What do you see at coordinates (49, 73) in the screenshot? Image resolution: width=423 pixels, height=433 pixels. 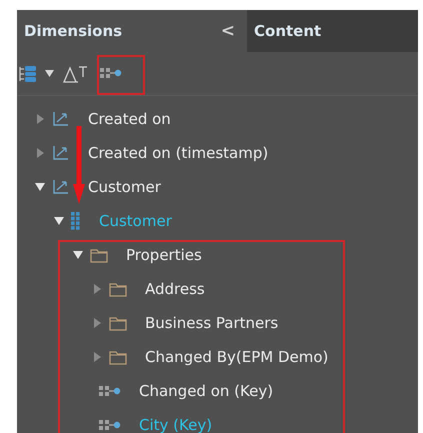 I see `dropdown-caret-icon` at bounding box center [49, 73].